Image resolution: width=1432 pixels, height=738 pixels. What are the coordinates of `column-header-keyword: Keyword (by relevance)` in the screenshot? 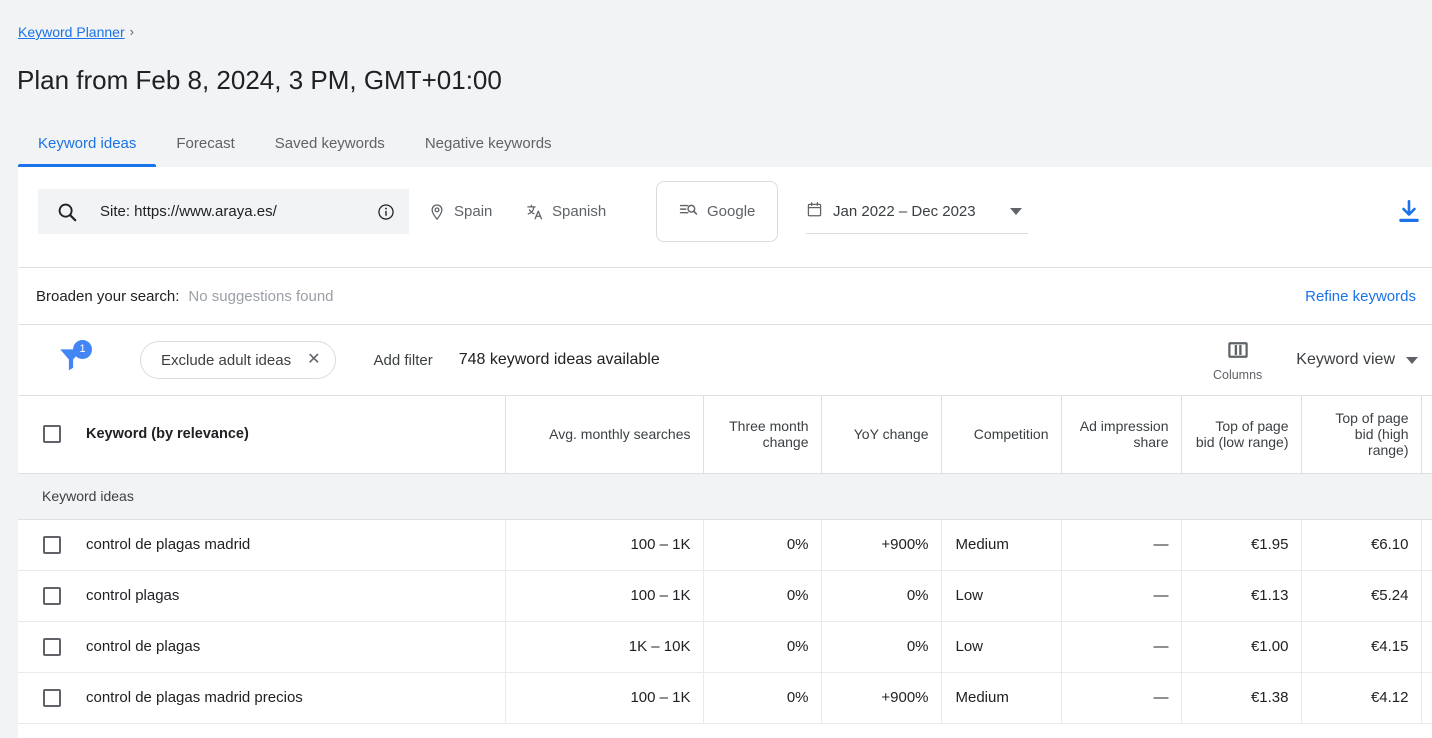 It's located at (296, 435).